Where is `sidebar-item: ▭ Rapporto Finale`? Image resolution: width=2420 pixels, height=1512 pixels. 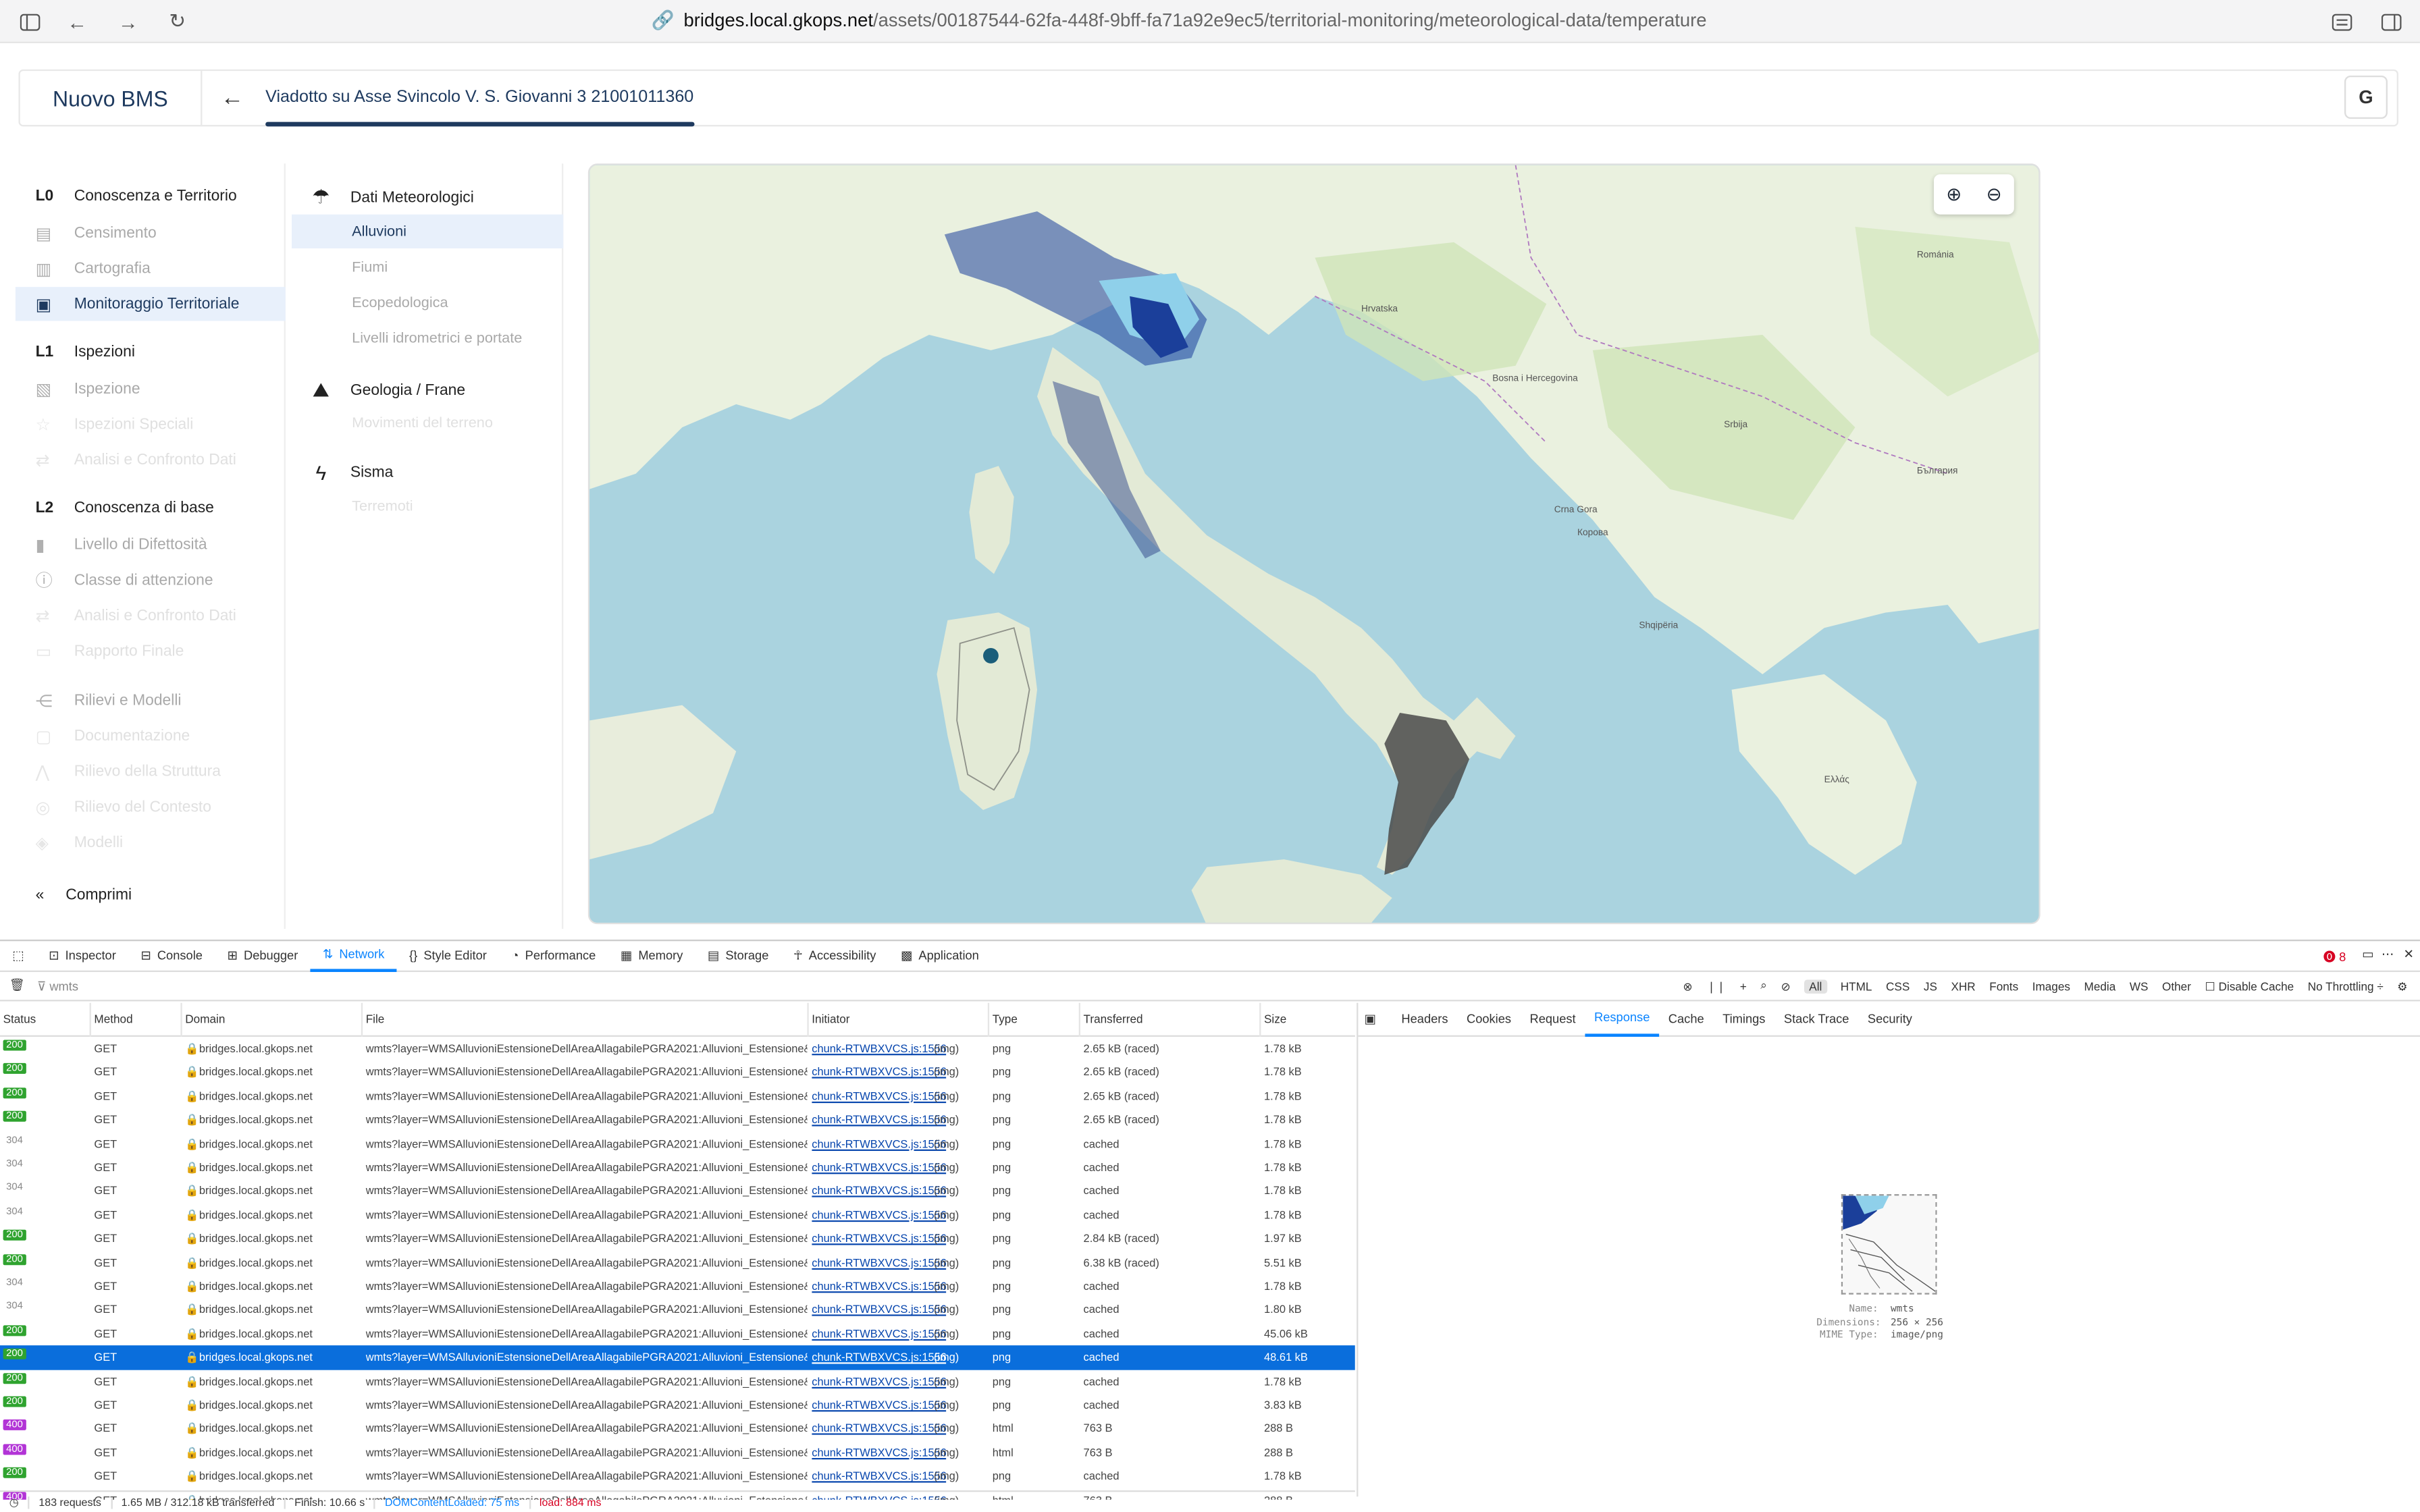 sidebar-item: ▭ Rapporto Finale is located at coordinates (151, 651).